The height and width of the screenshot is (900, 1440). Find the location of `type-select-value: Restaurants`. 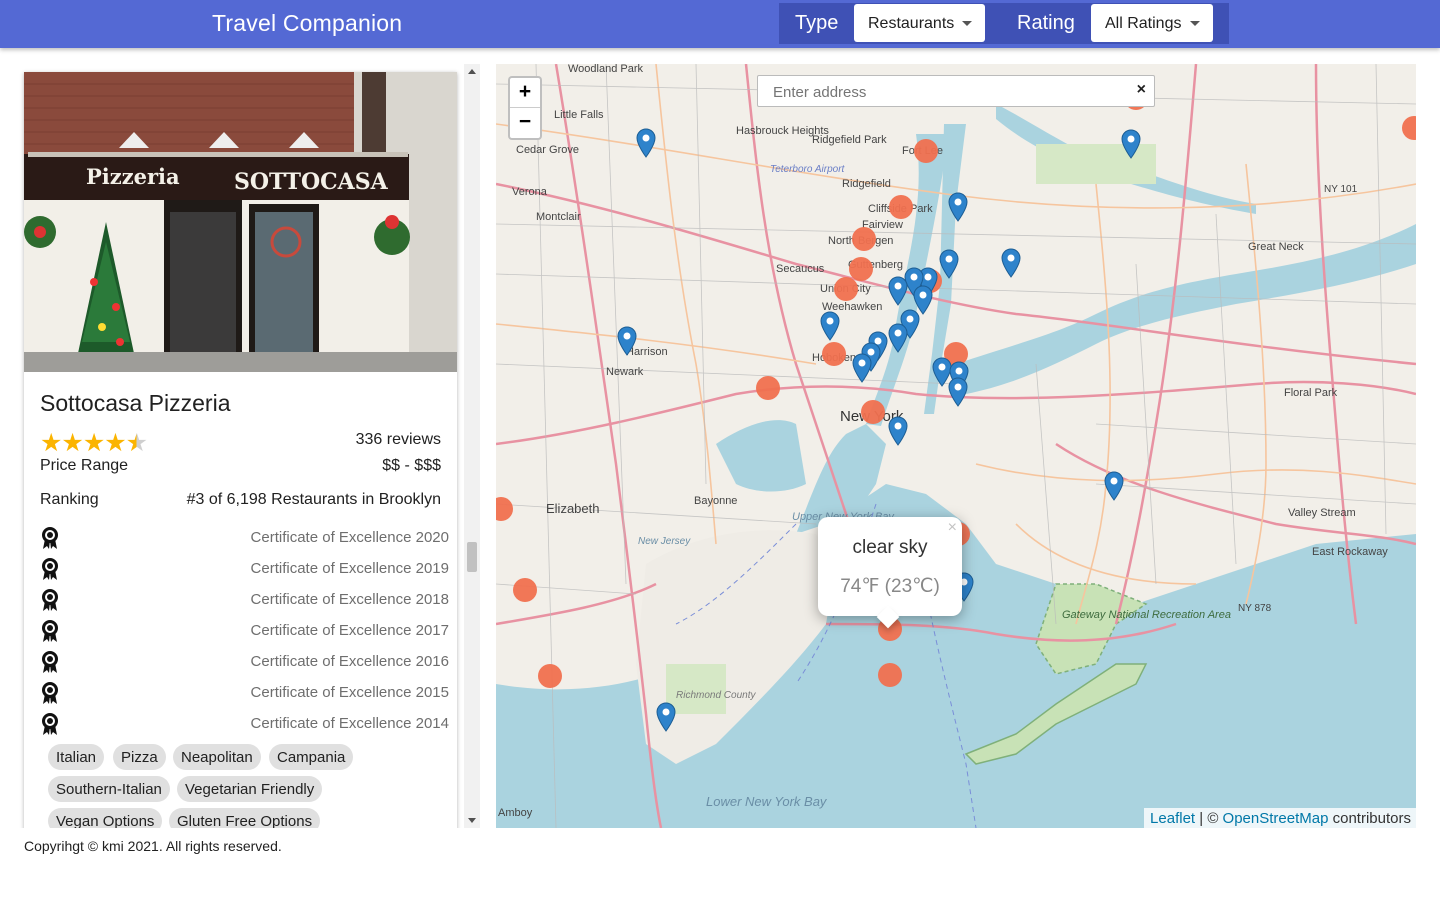

type-select-value: Restaurants is located at coordinates (911, 23).